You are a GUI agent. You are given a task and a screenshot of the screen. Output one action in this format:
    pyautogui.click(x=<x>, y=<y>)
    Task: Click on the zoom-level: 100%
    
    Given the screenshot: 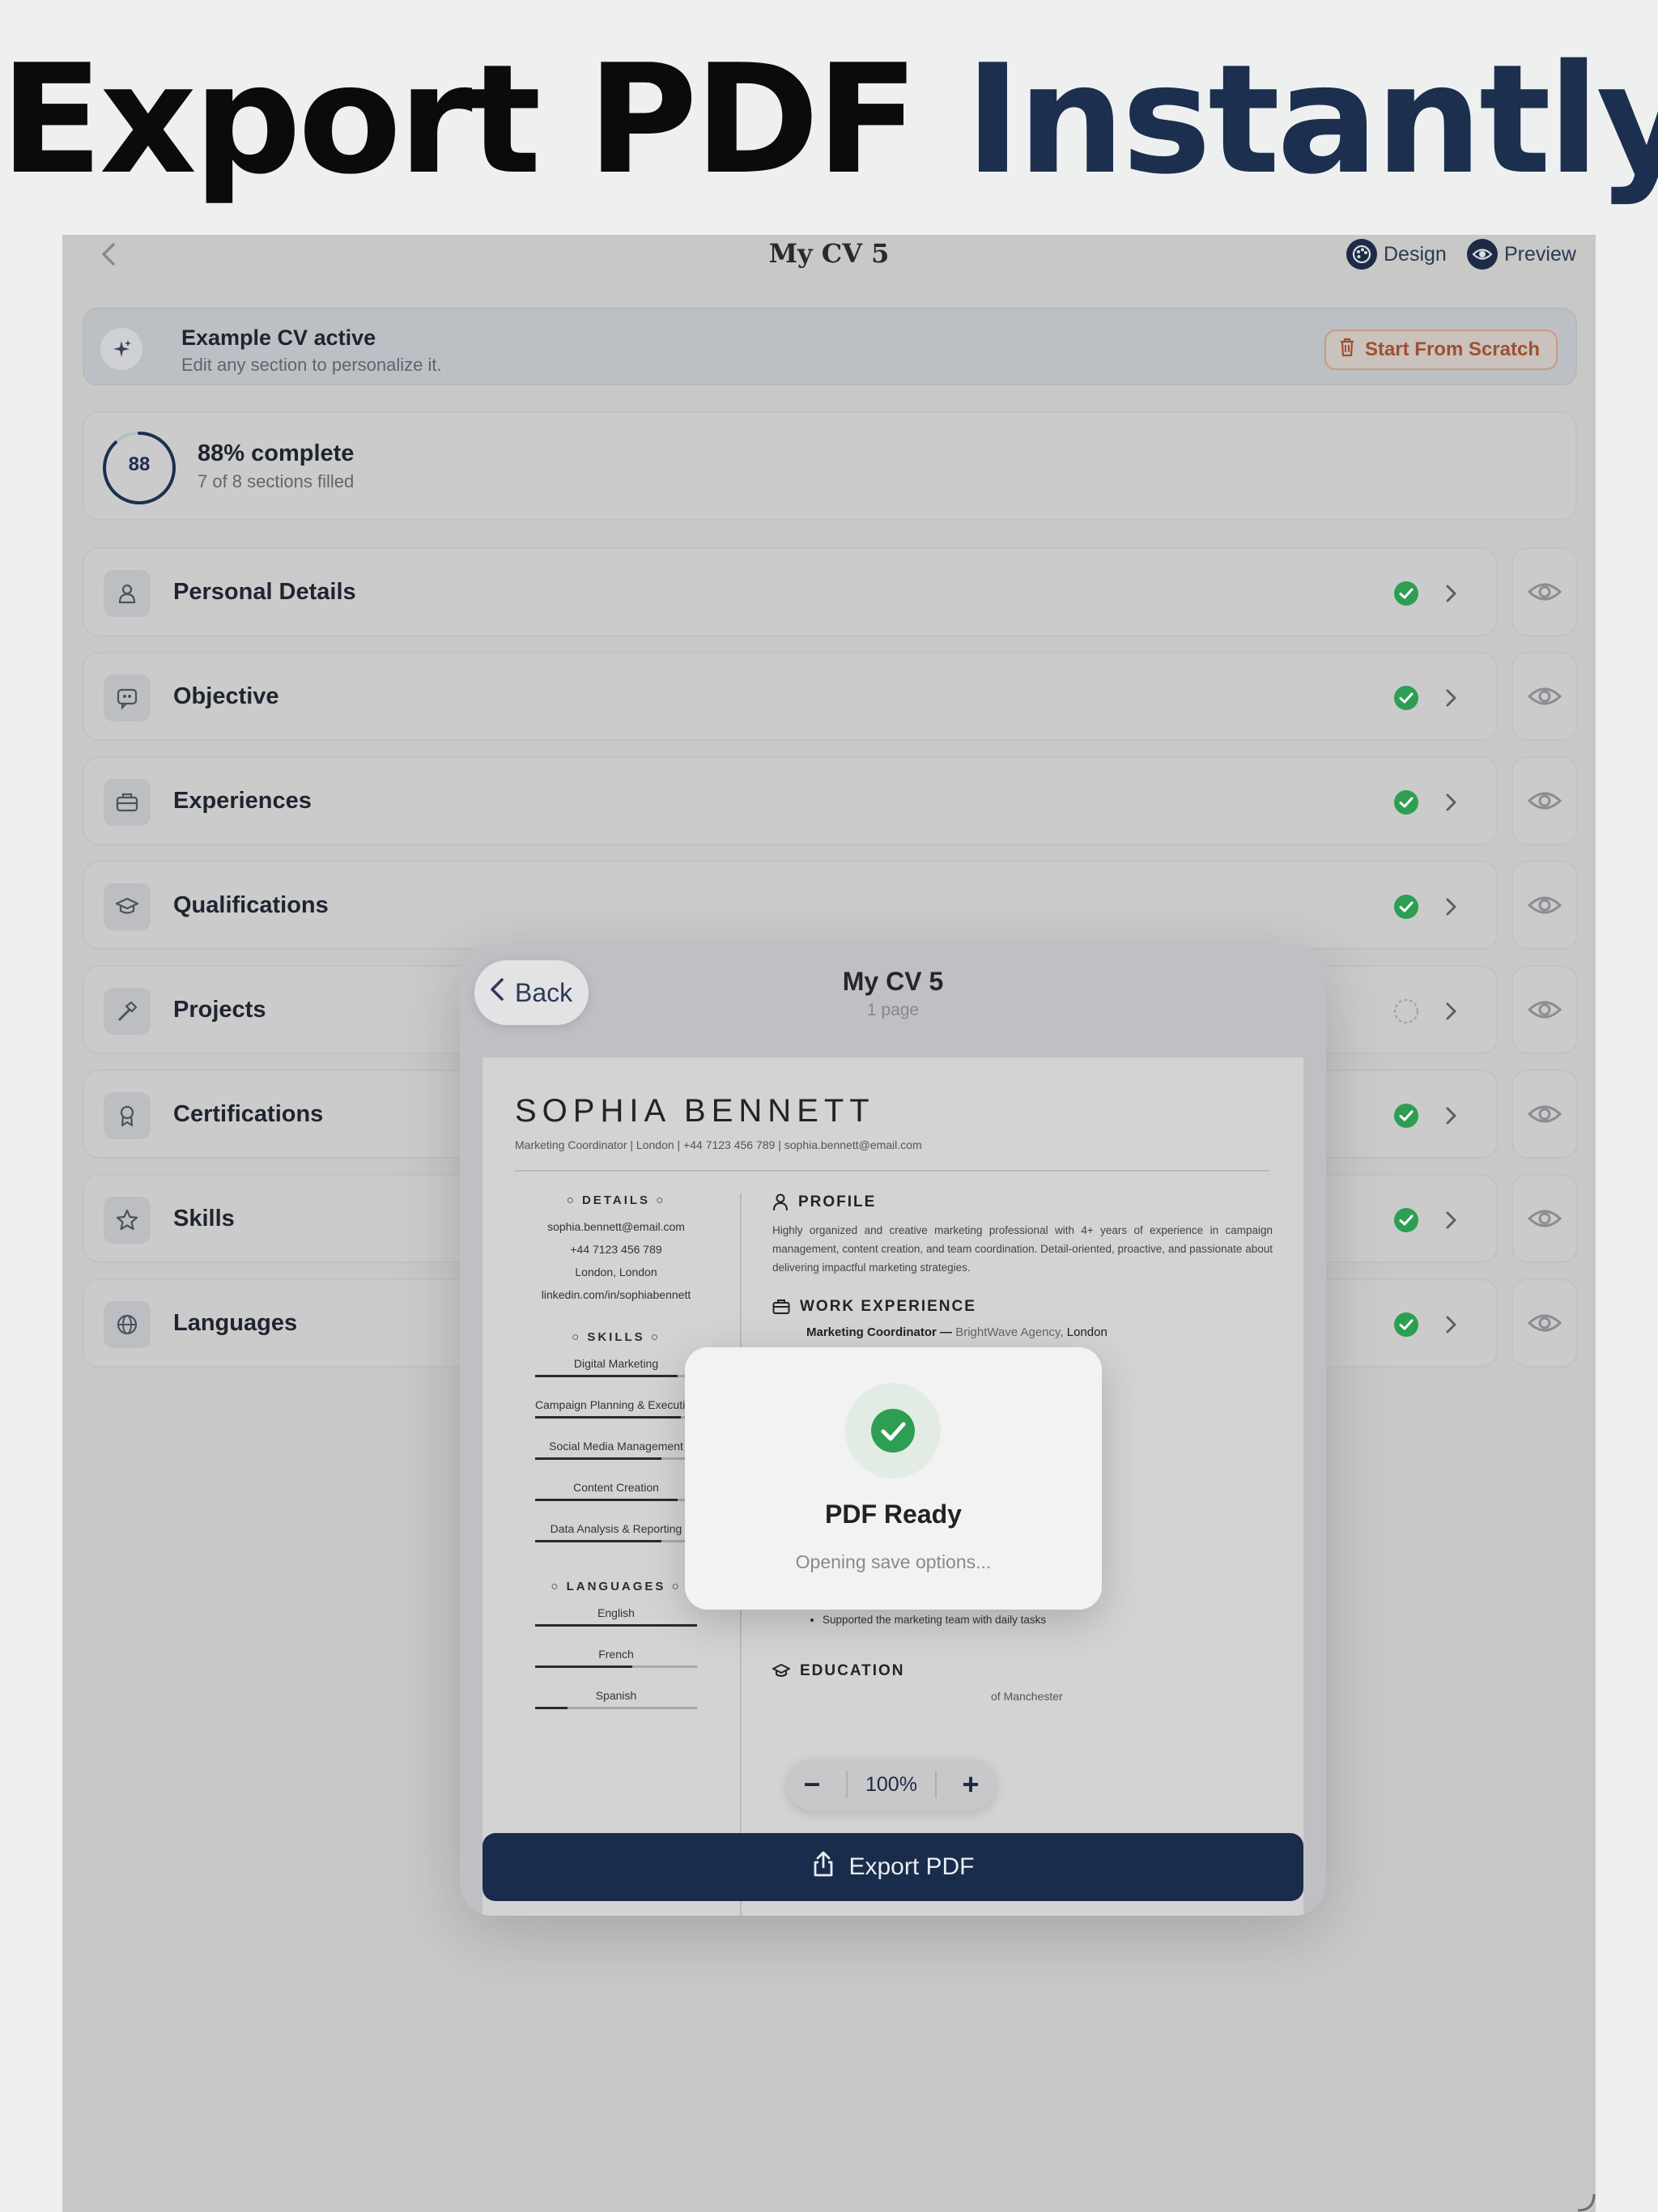 What is the action you would take?
    pyautogui.click(x=891, y=1784)
    